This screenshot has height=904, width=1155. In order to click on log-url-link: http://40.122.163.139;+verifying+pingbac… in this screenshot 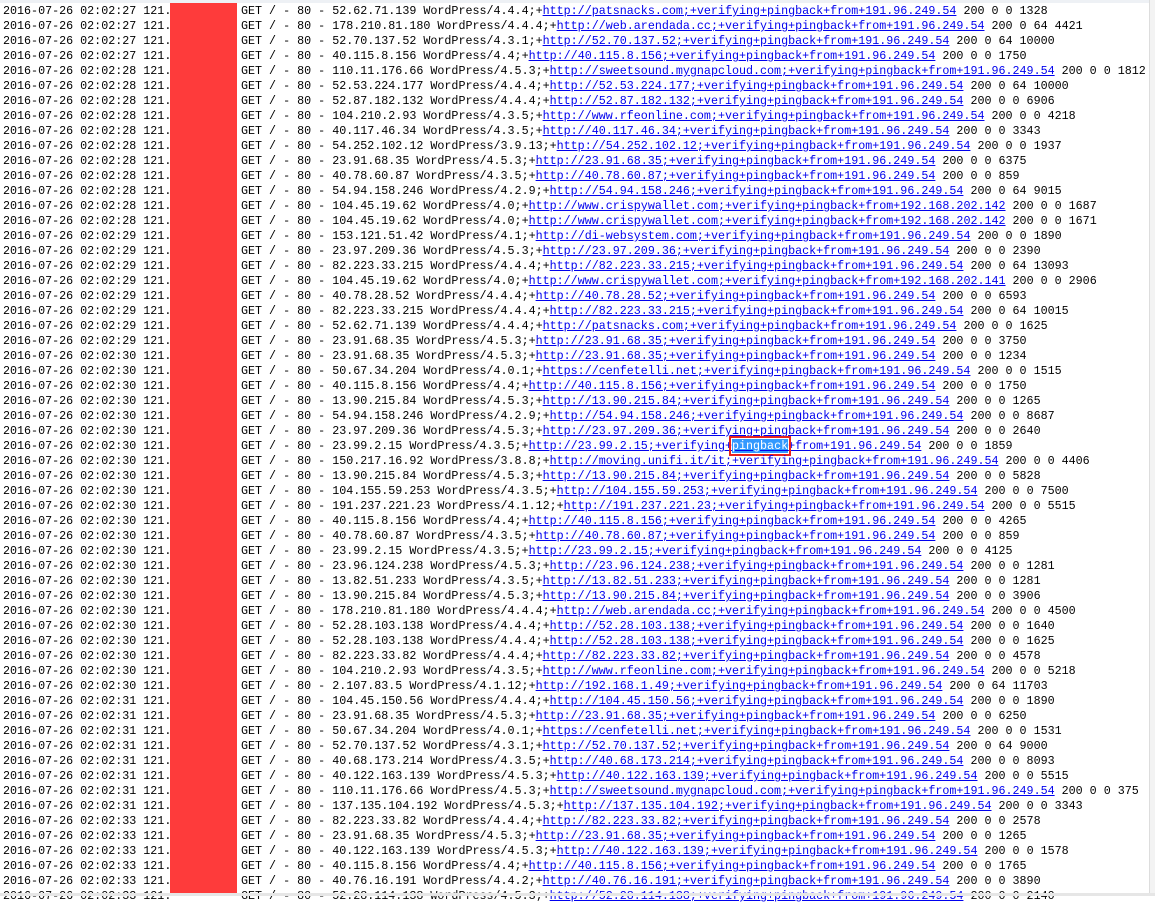, I will do `click(767, 851)`.